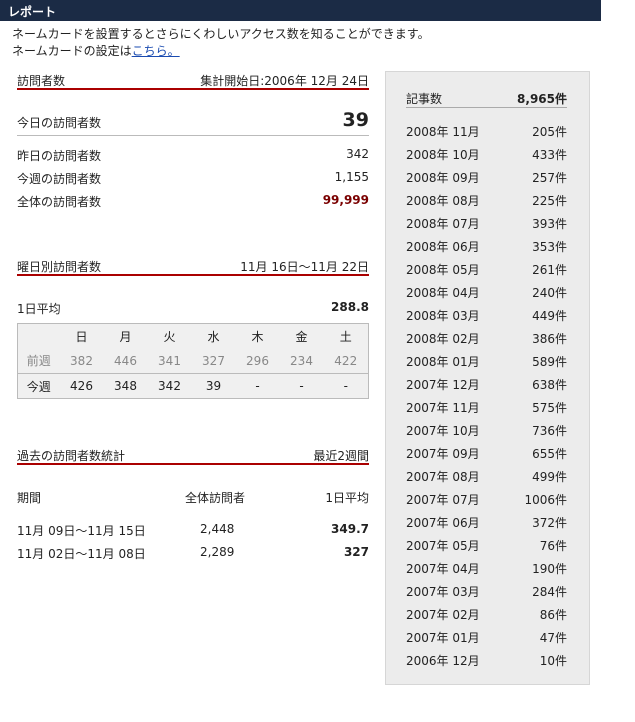 This screenshot has width=635, height=722. I want to click on month-count: 284件, so click(549, 592).